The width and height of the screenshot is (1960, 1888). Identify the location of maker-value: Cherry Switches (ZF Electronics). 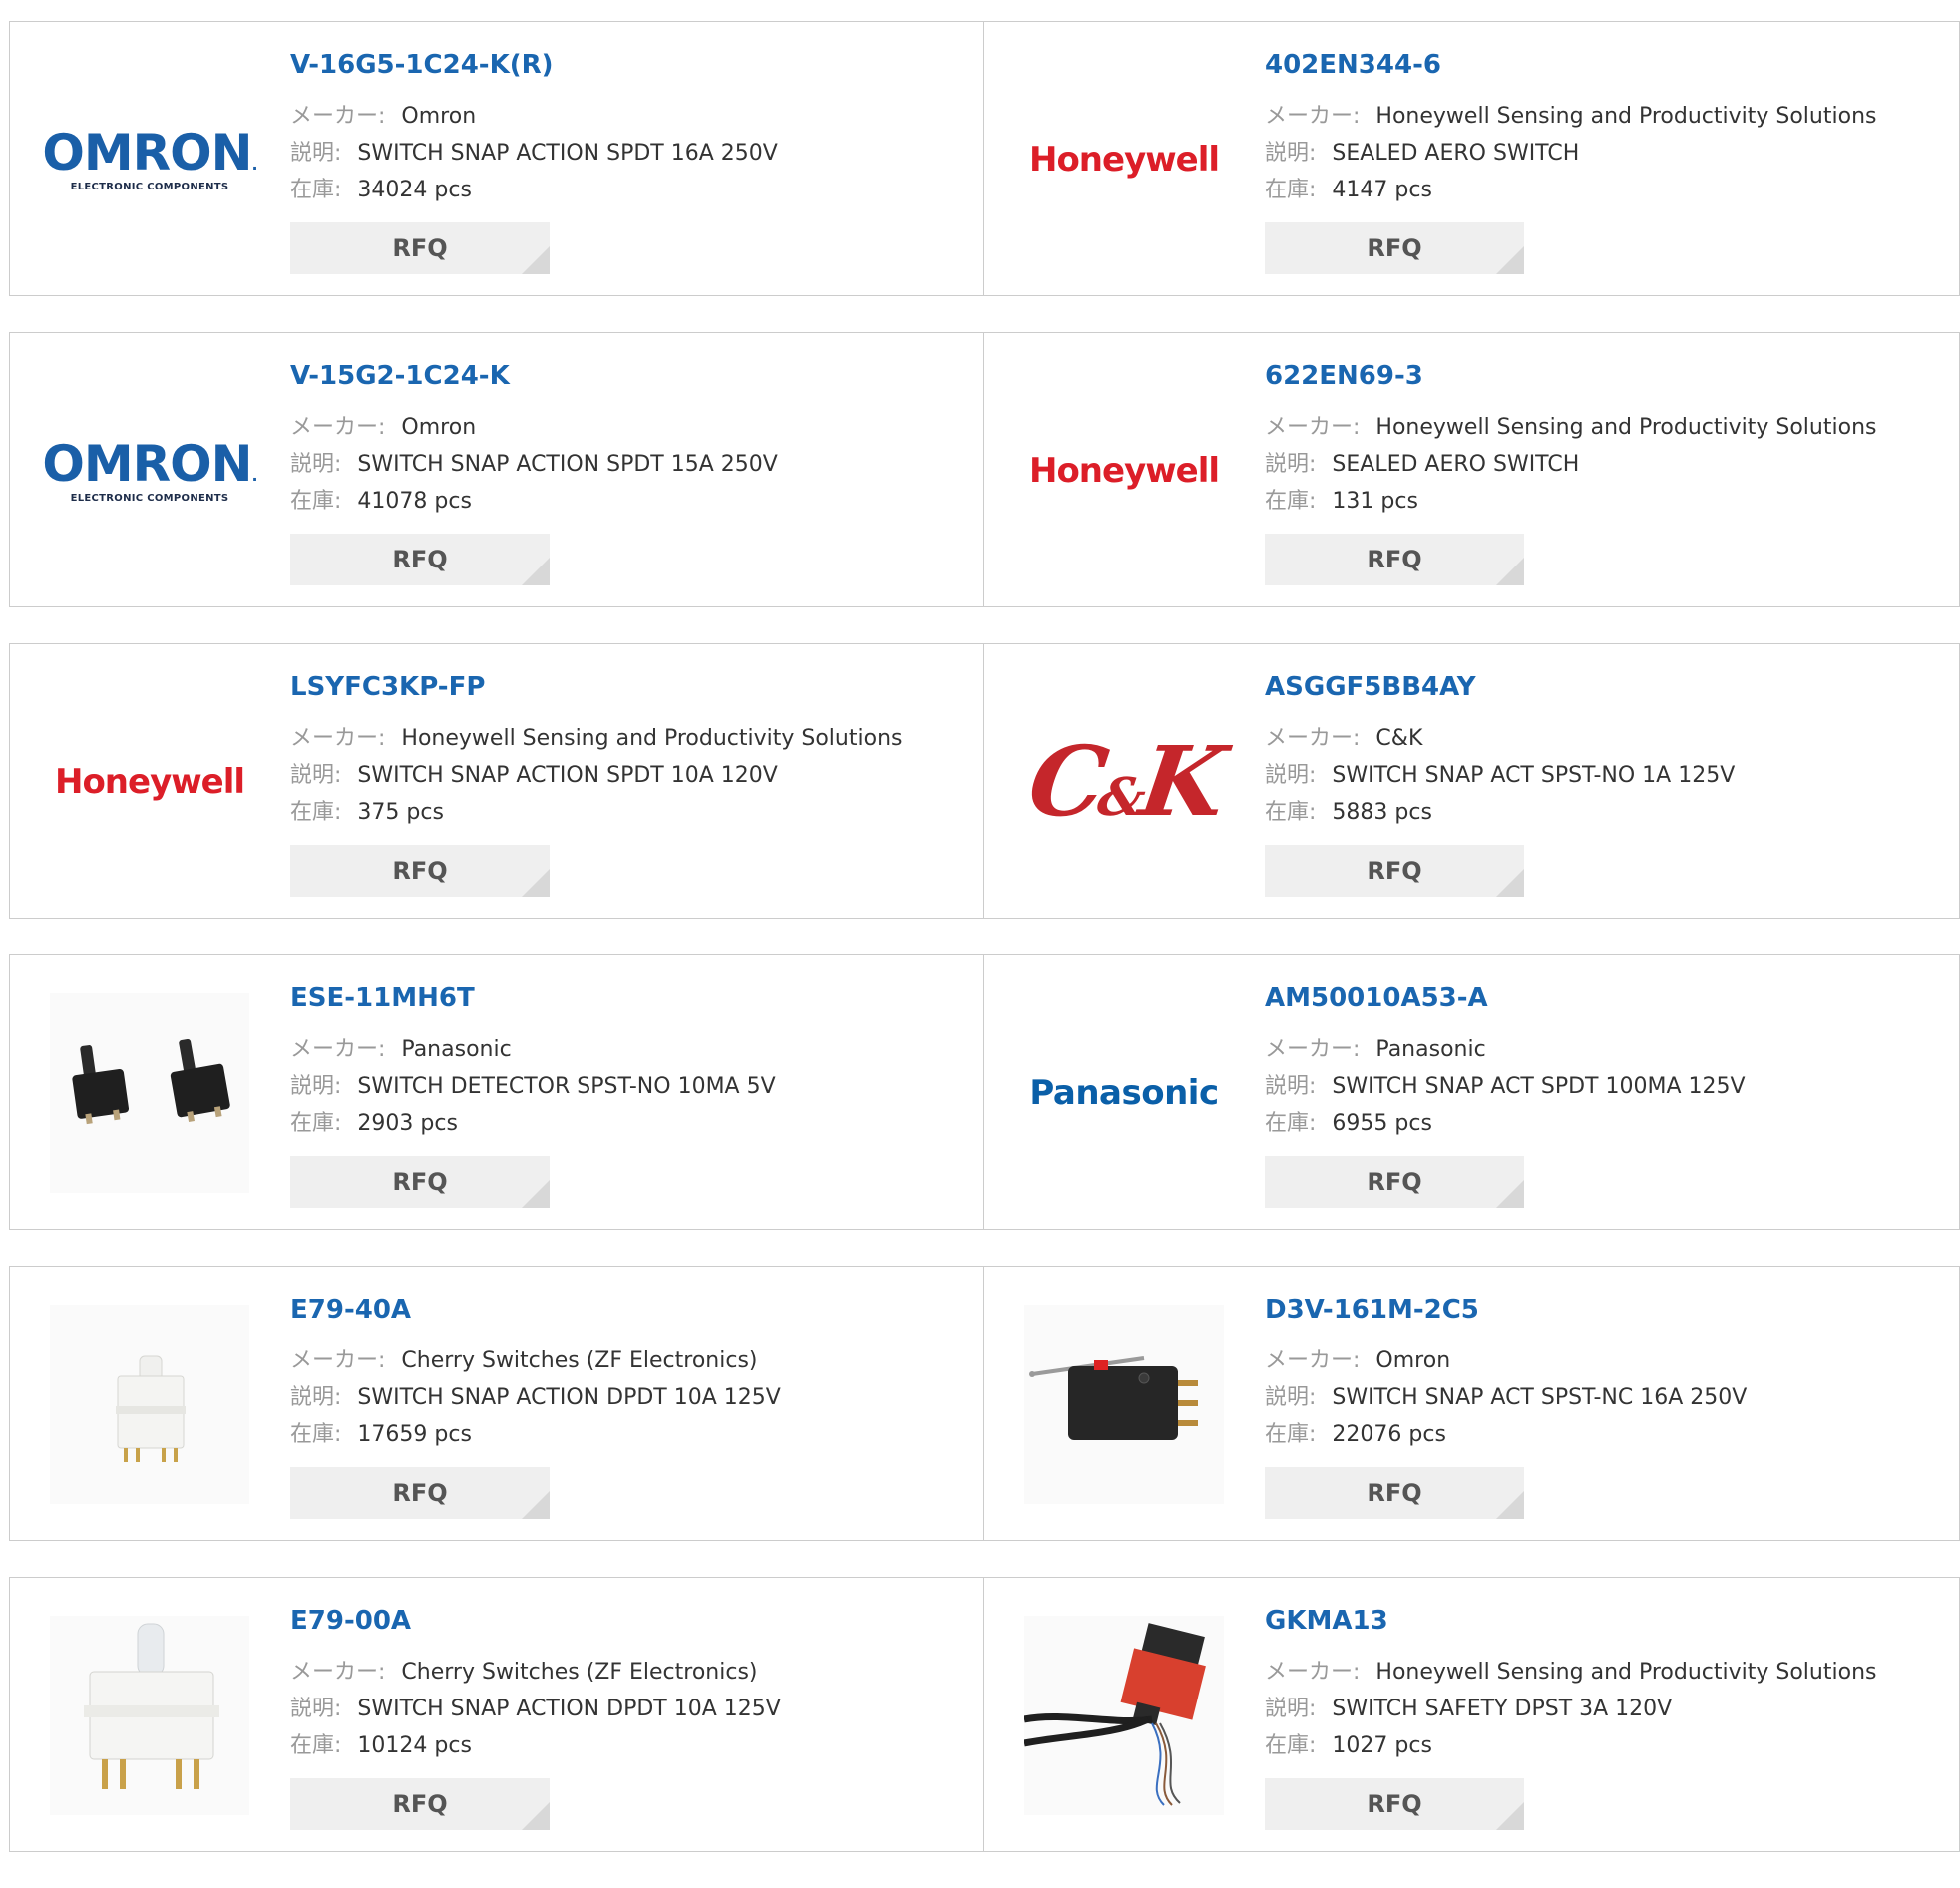
(580, 1360).